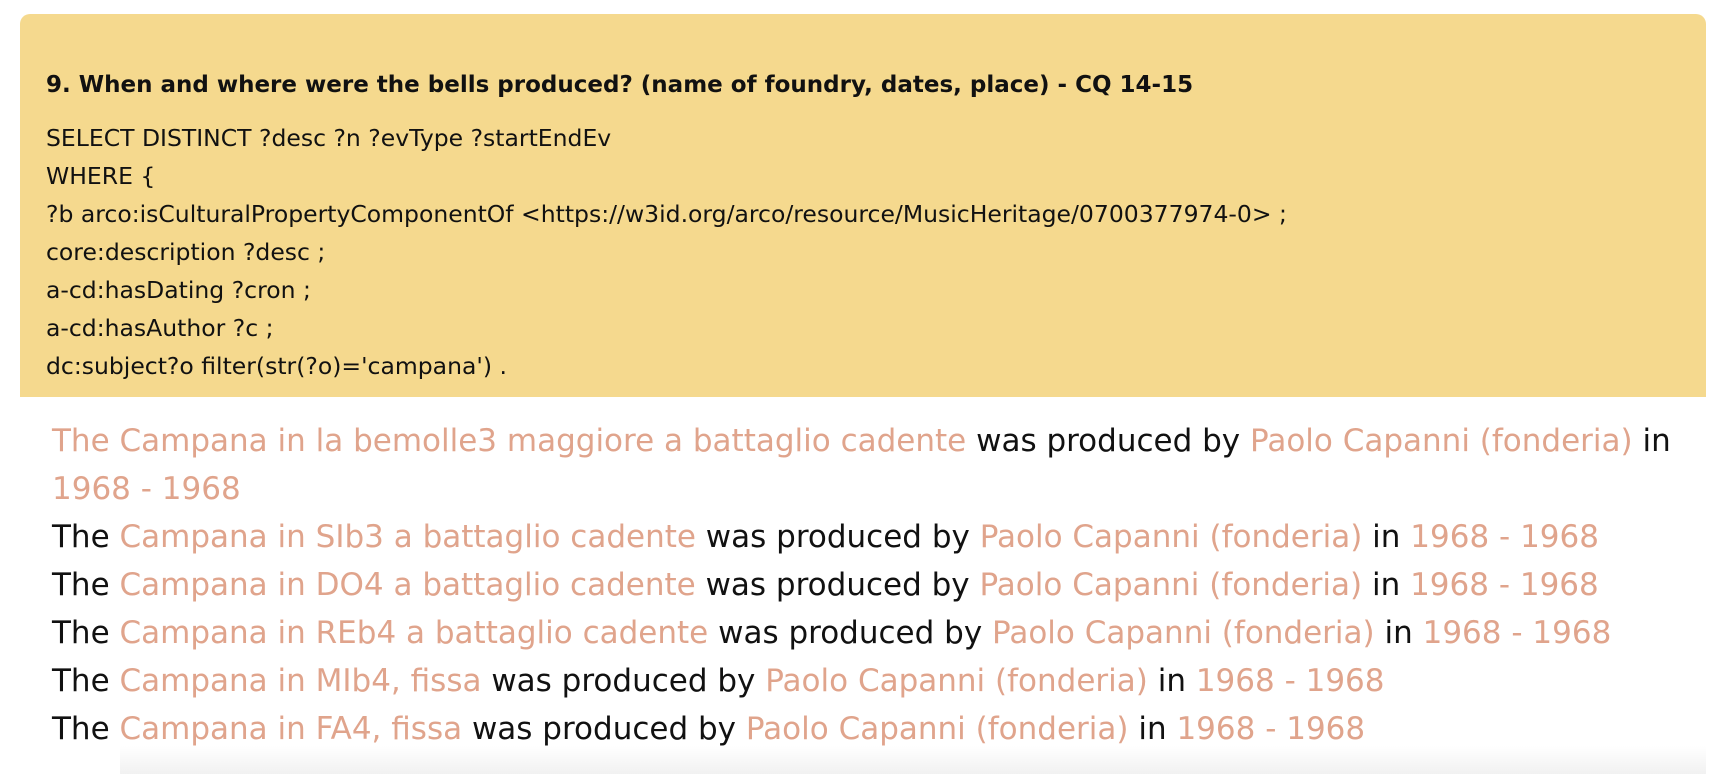  Describe the element at coordinates (186, 252) in the screenshot. I see `query-line: core:description ?desc ;` at that location.